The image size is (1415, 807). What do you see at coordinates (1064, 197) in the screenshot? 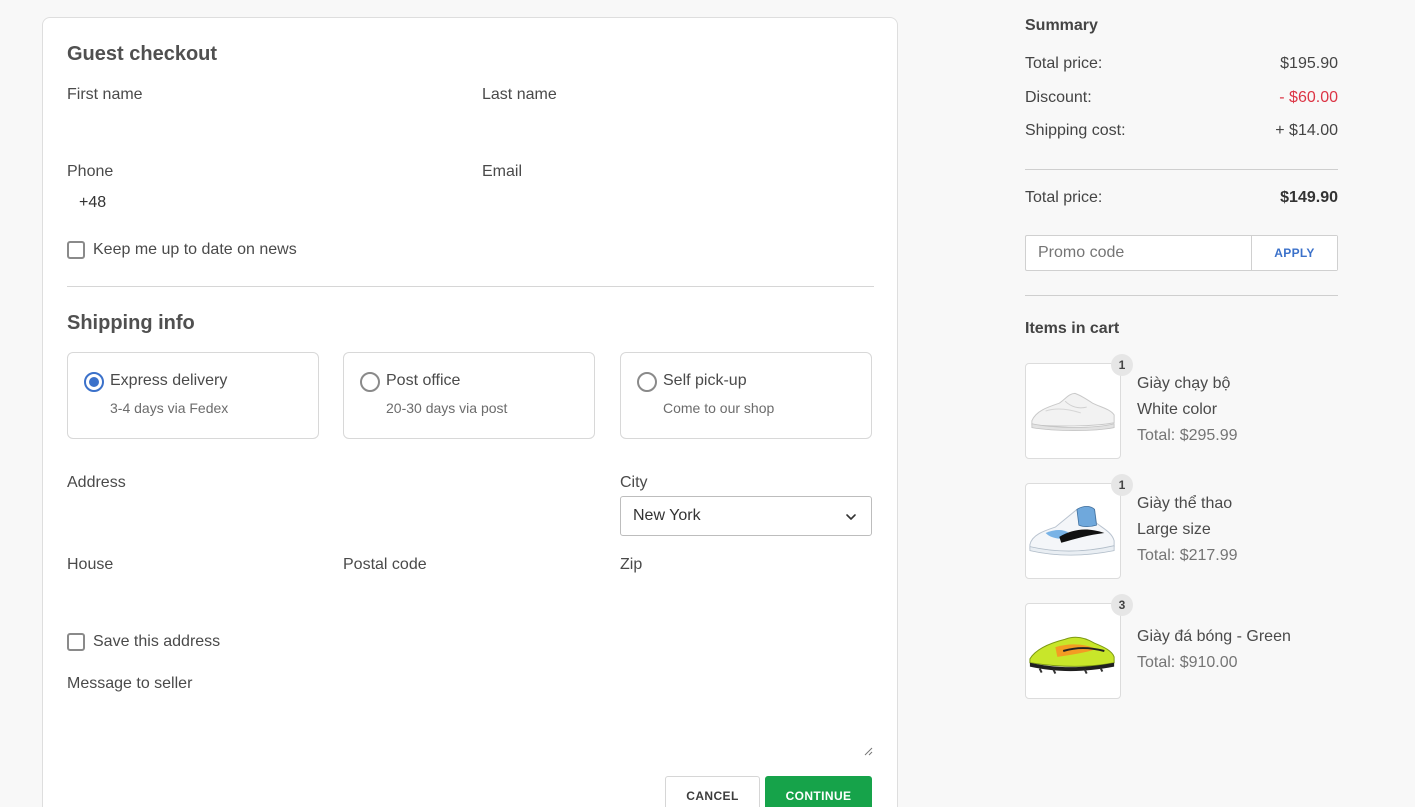
I see `total-label: Total price:` at bounding box center [1064, 197].